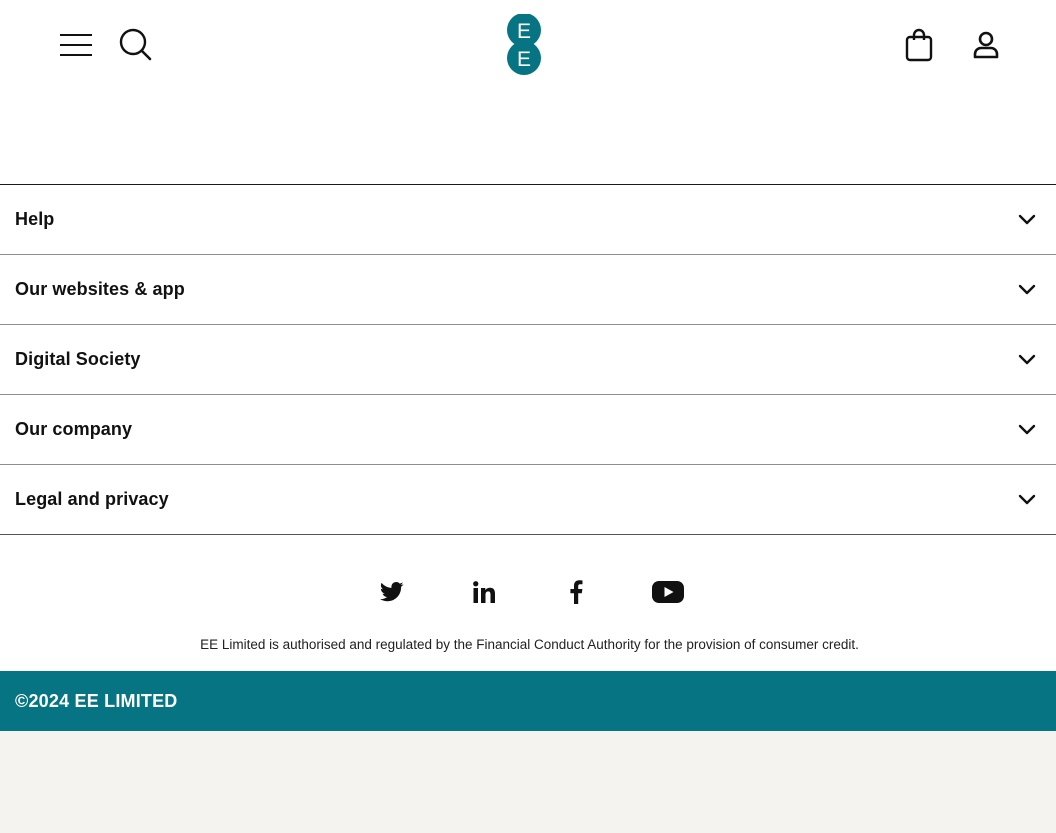 This screenshot has height=833, width=1056. I want to click on user-account-icon, so click(986, 45).